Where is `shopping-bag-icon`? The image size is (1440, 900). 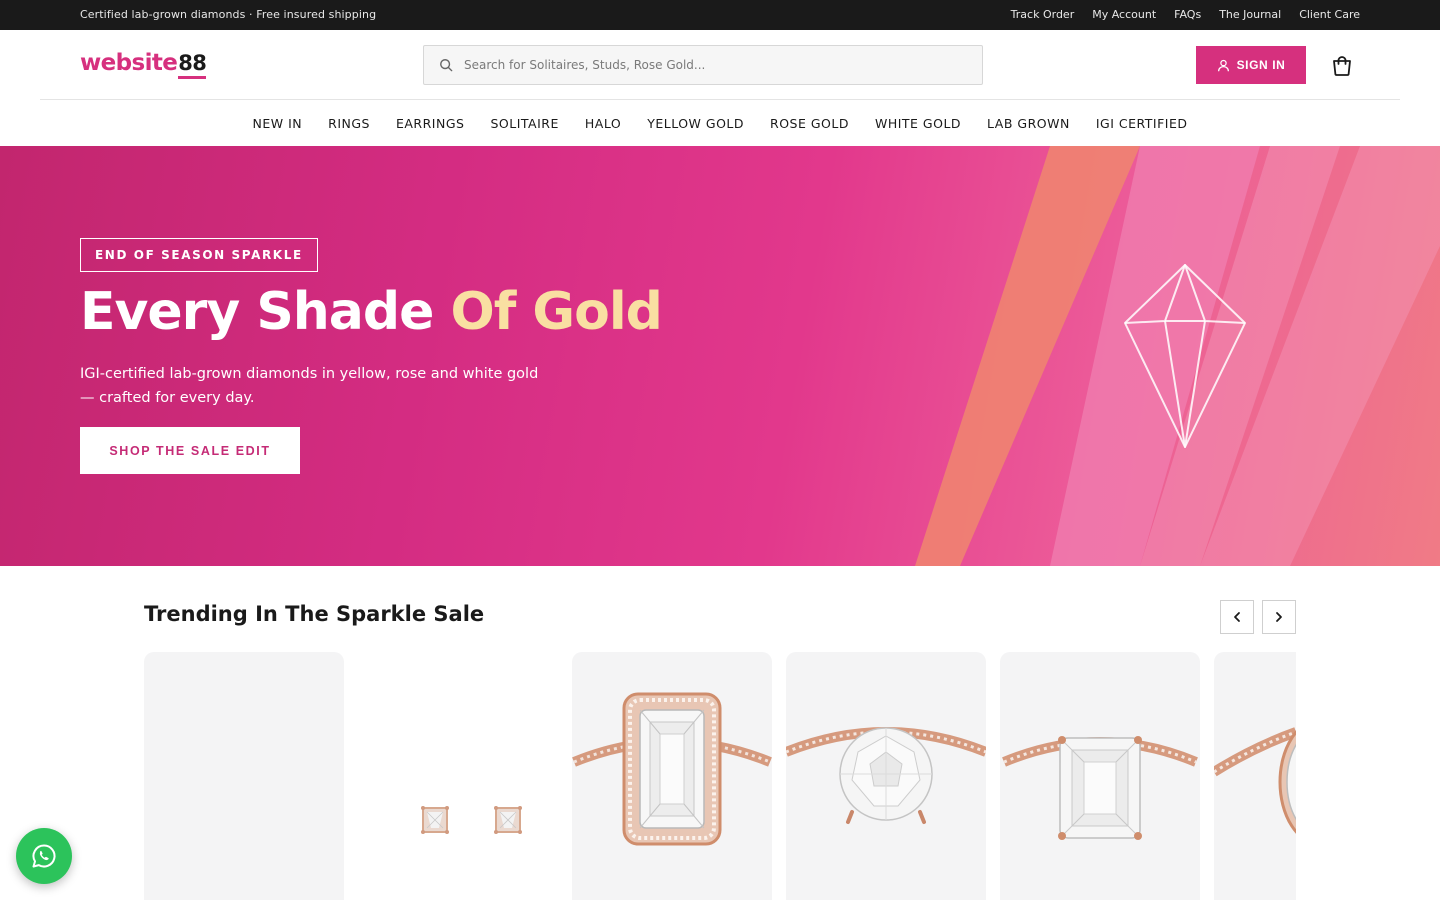
shopping-bag-icon is located at coordinates (1342, 66).